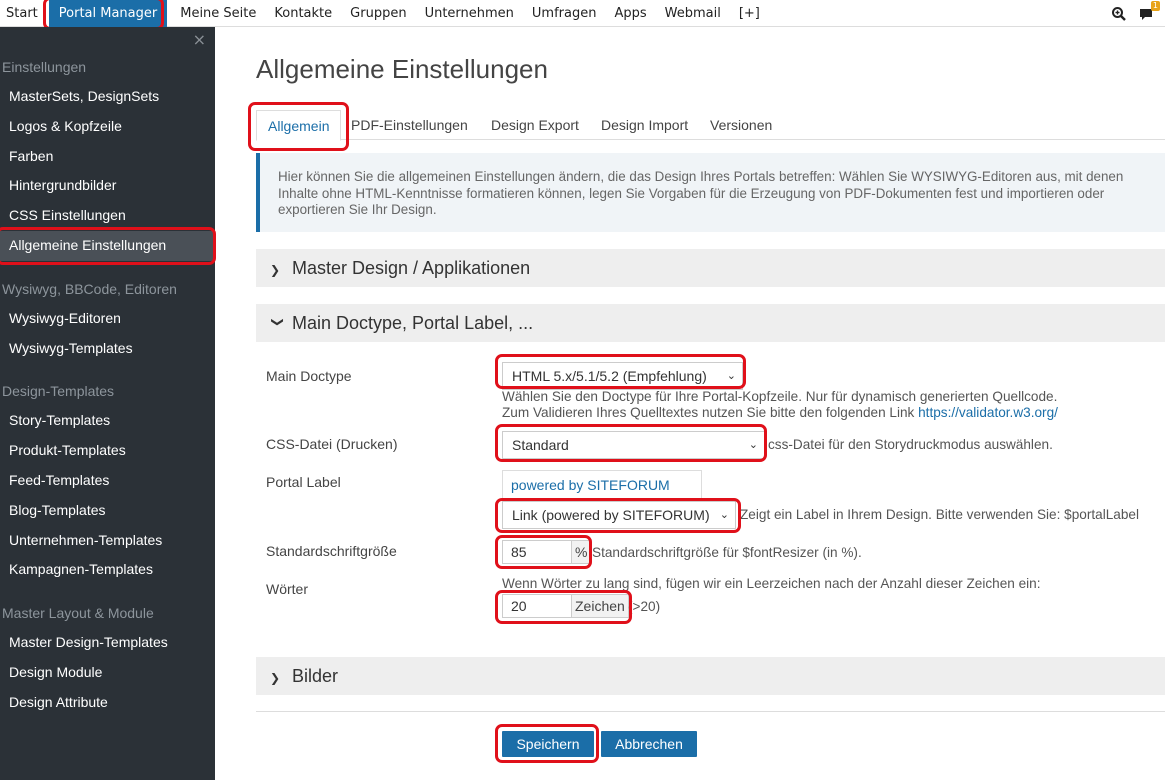 This screenshot has width=1165, height=780. Describe the element at coordinates (548, 744) in the screenshot. I see `save-button: Speichern` at that location.